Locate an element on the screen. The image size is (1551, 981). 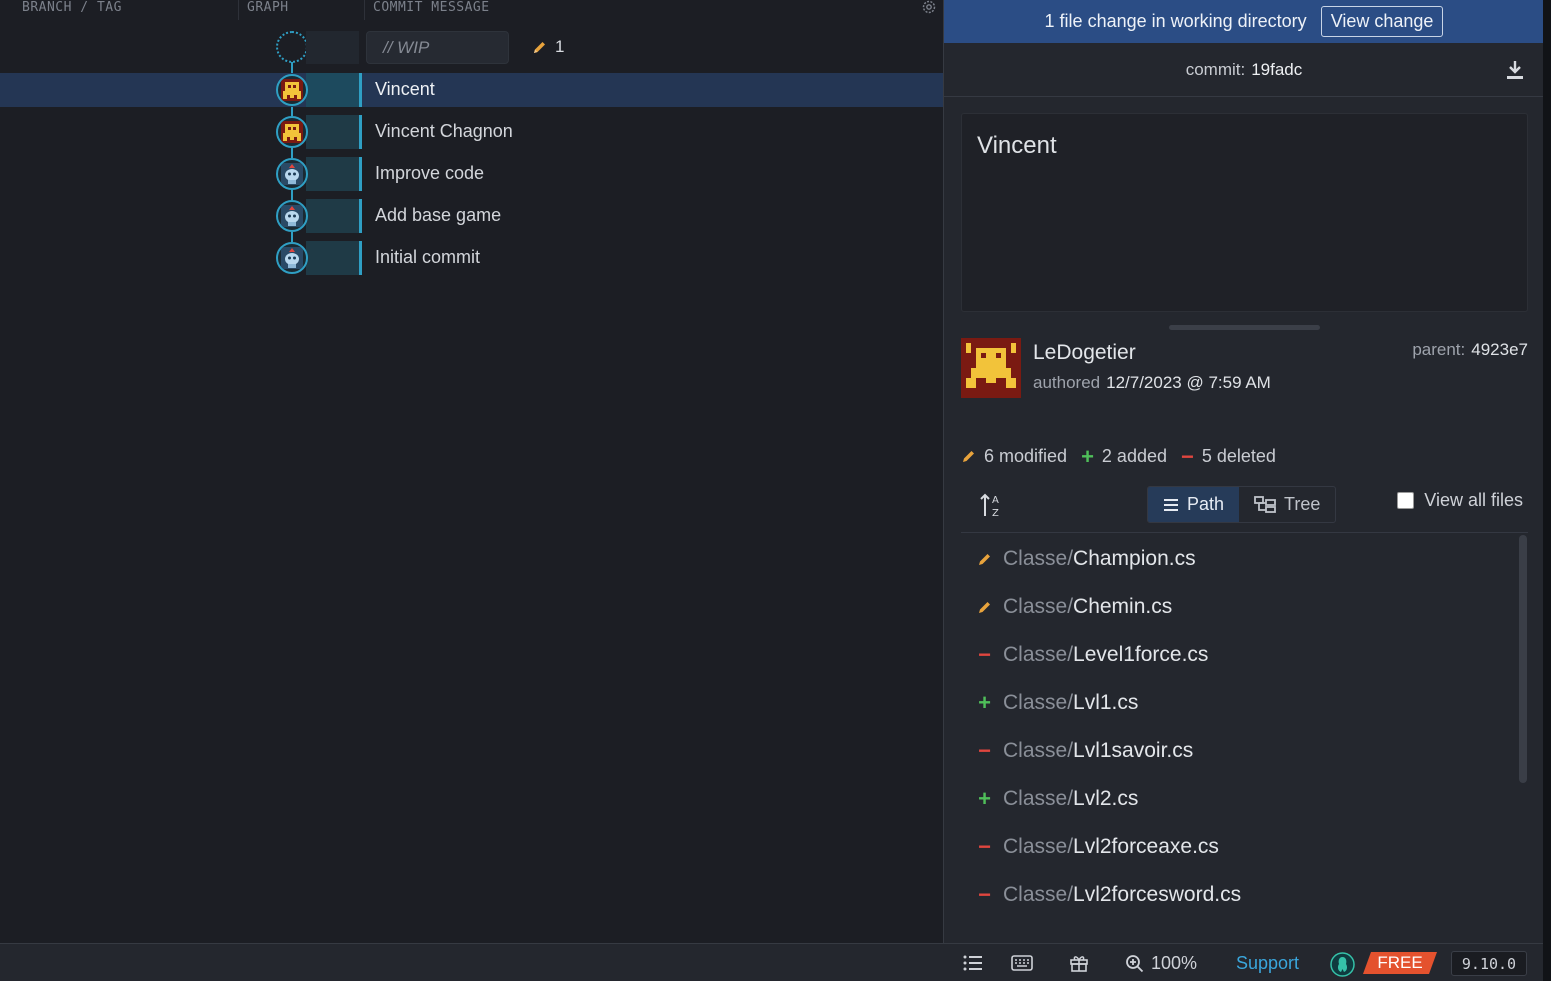
column-header-graph: GRAPH is located at coordinates (268, 10).